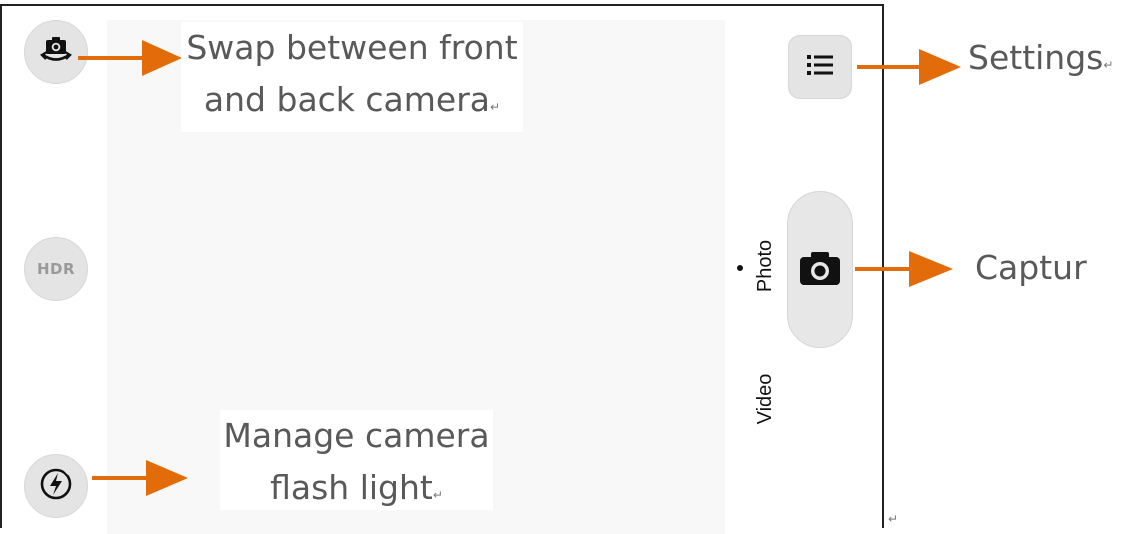 This screenshot has width=1121, height=534. I want to click on flash-callout-line2: flash light↵, so click(356, 487).